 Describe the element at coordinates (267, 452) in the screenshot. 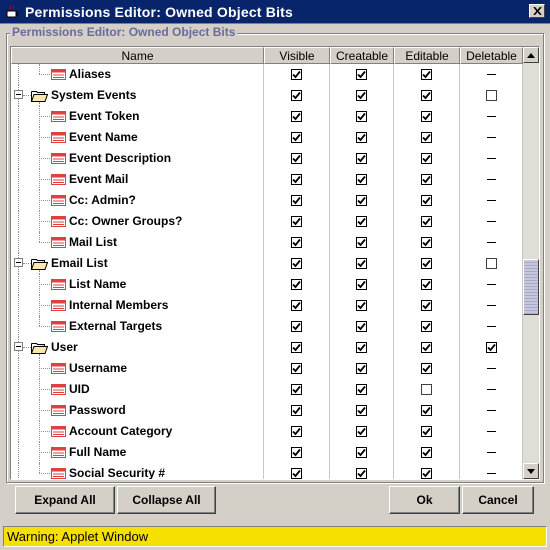

I see `tree-field-row: Full Name` at that location.